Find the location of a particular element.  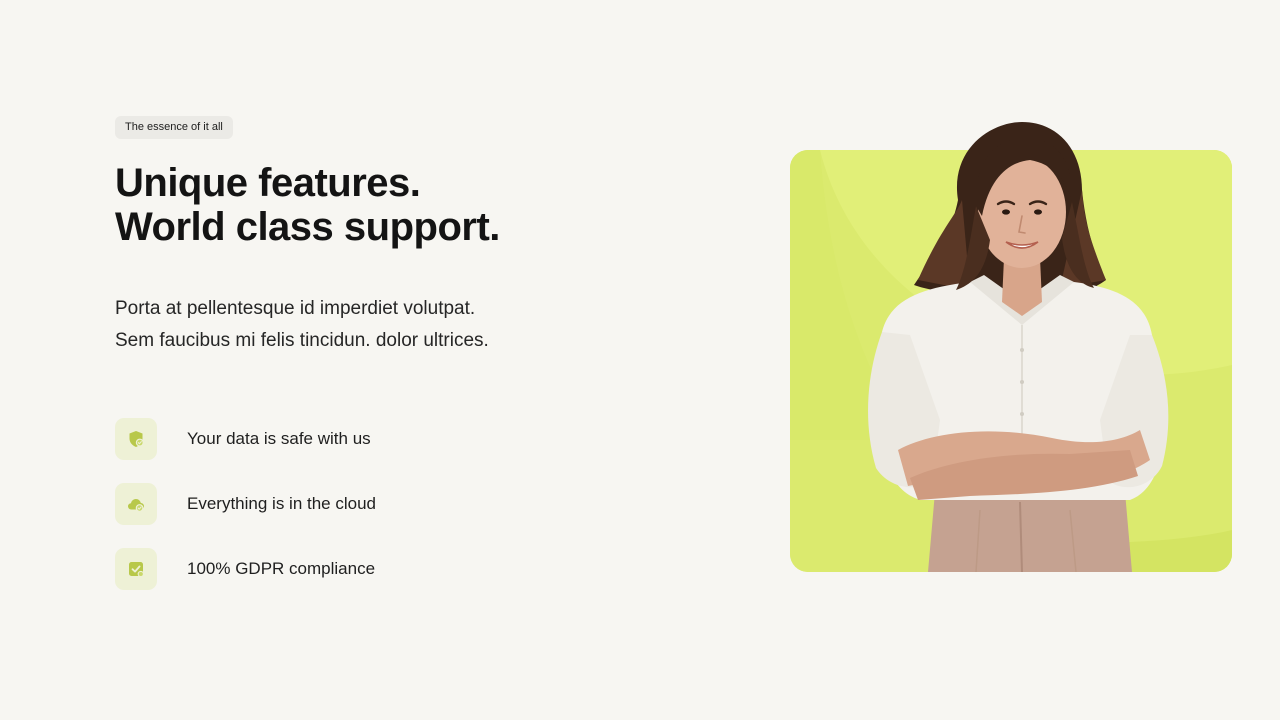

feature-label: Your data is safe with us is located at coordinates (279, 439).